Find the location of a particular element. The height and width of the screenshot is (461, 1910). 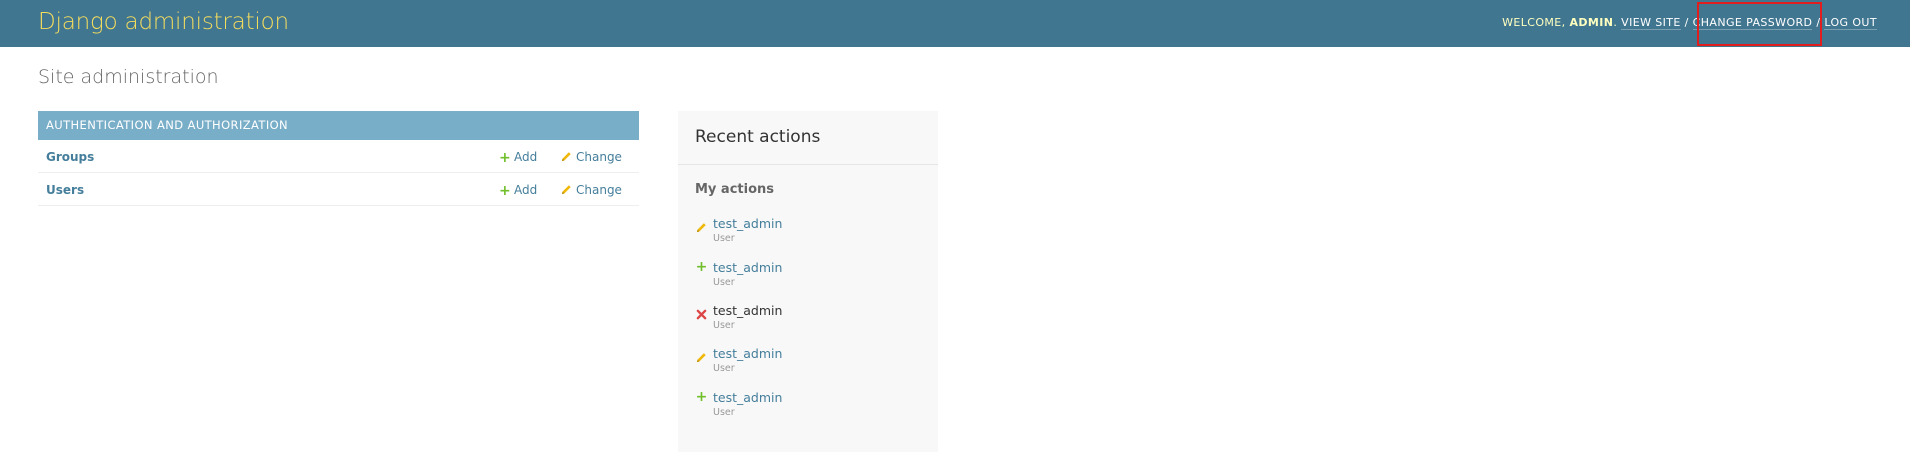

change-users-button: Change is located at coordinates (591, 190).